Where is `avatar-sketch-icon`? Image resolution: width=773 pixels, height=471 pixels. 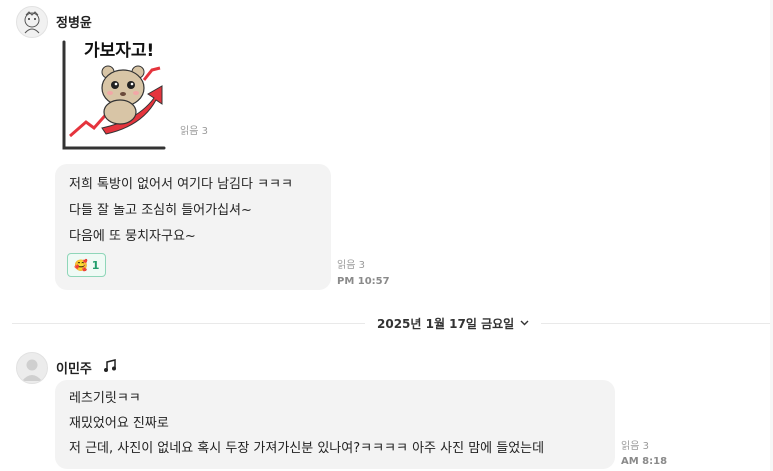
avatar-sketch-icon is located at coordinates (32, 22).